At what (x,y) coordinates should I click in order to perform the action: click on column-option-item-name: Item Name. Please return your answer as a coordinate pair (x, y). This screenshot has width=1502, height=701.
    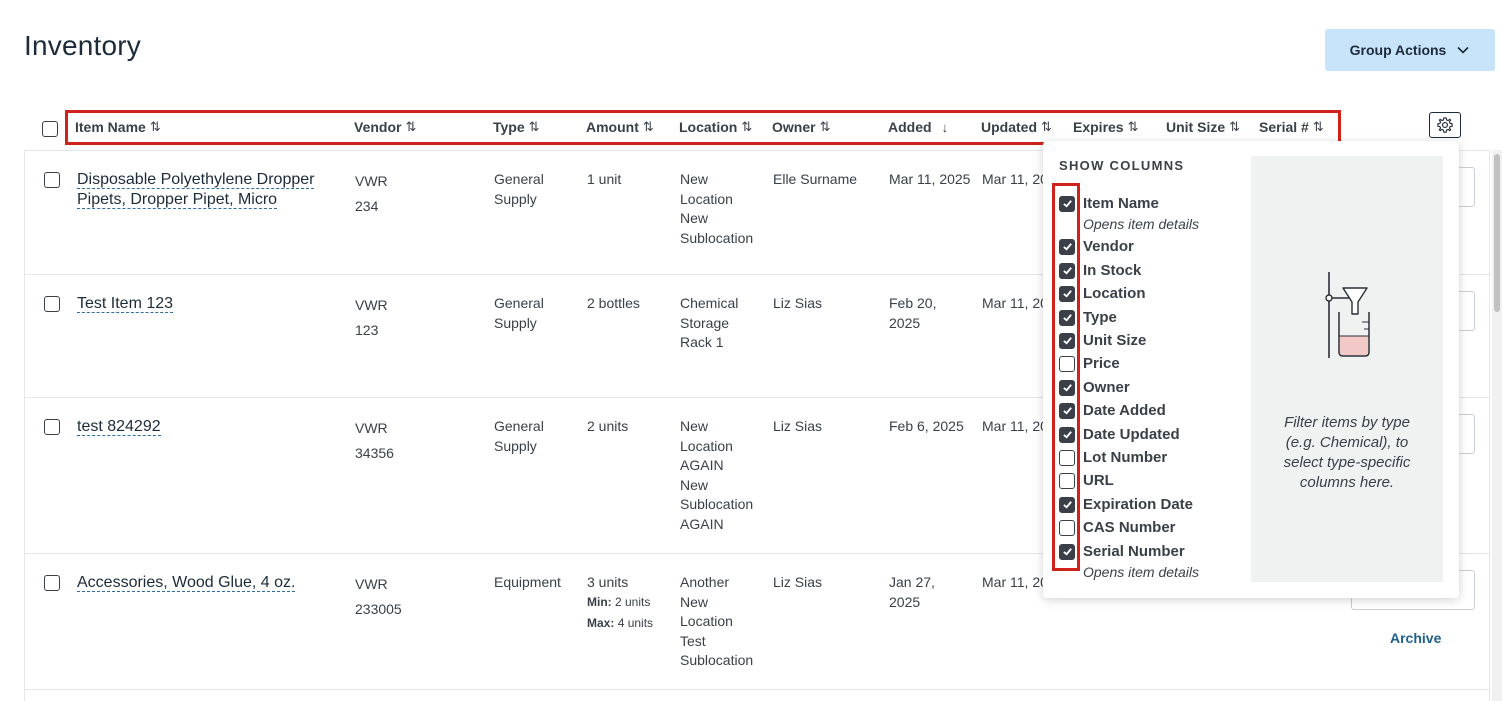
    Looking at the image, I should click on (1109, 203).